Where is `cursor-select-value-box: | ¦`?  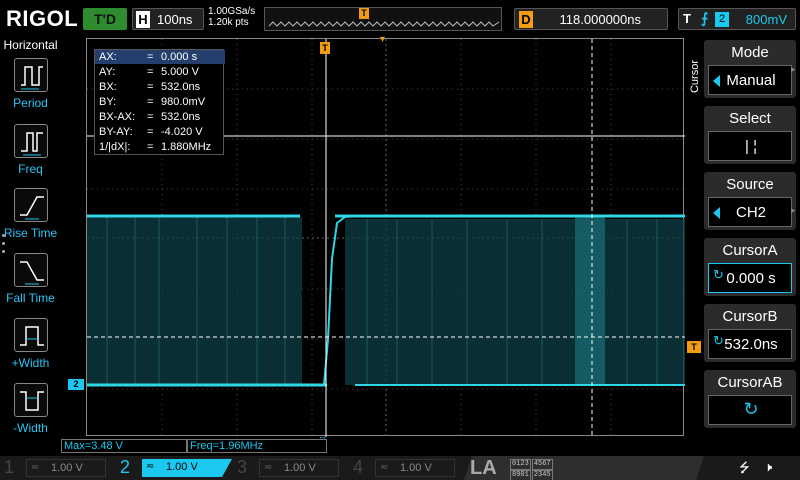 cursor-select-value-box: | ¦ is located at coordinates (750, 146).